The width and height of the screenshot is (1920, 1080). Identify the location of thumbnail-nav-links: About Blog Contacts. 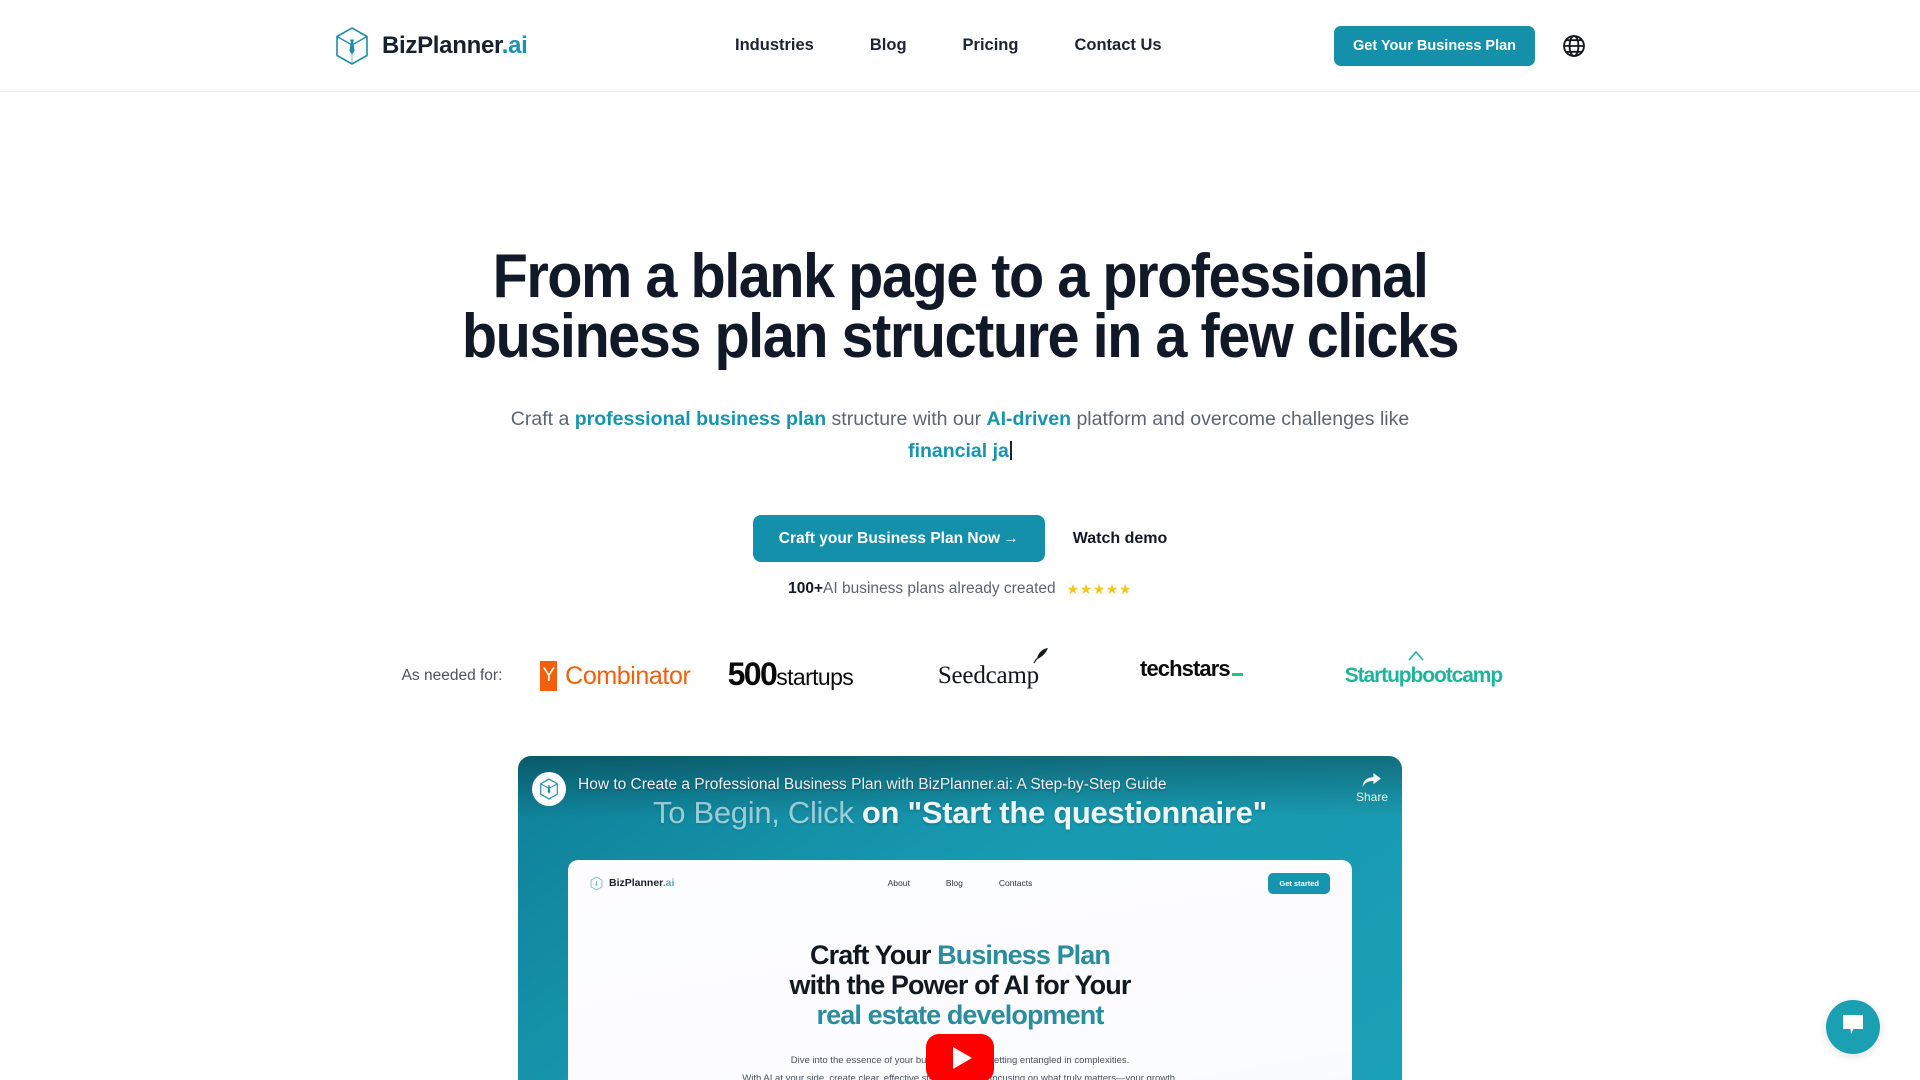
(960, 883).